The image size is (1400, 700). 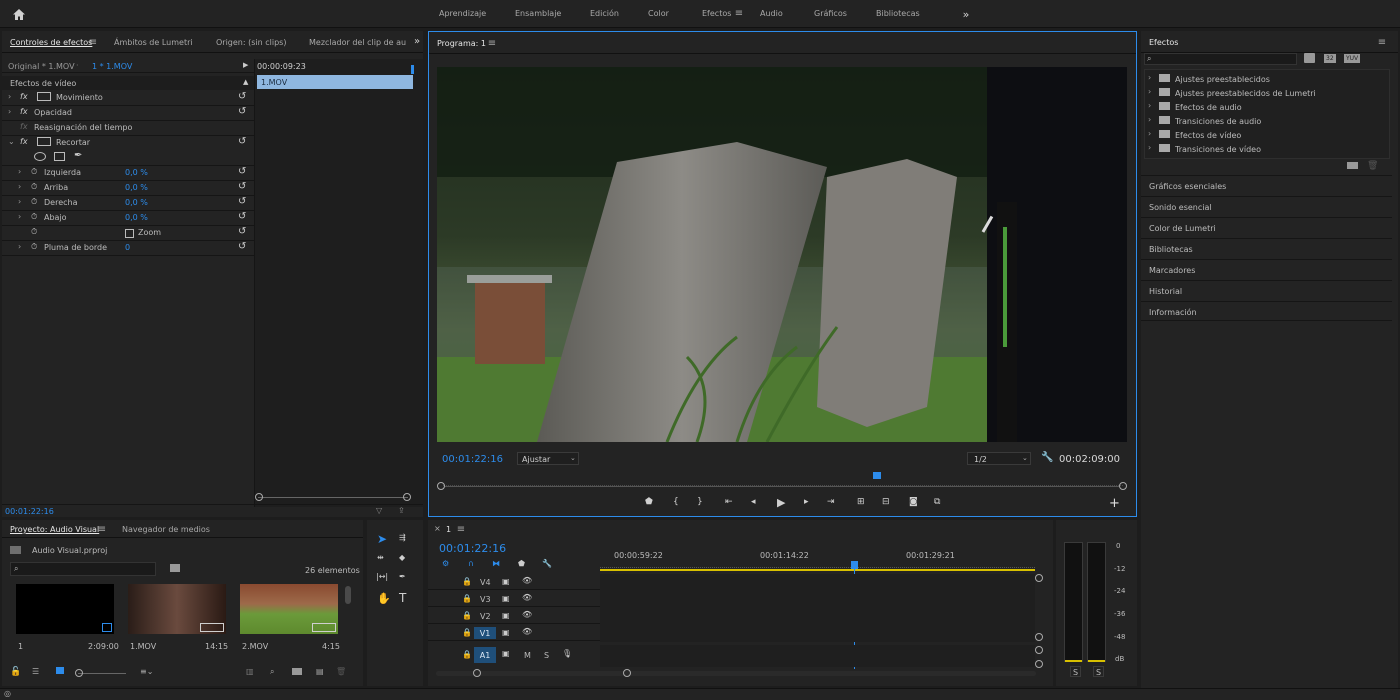 What do you see at coordinates (401, 510) in the screenshot?
I see `export-icon: ⇪` at bounding box center [401, 510].